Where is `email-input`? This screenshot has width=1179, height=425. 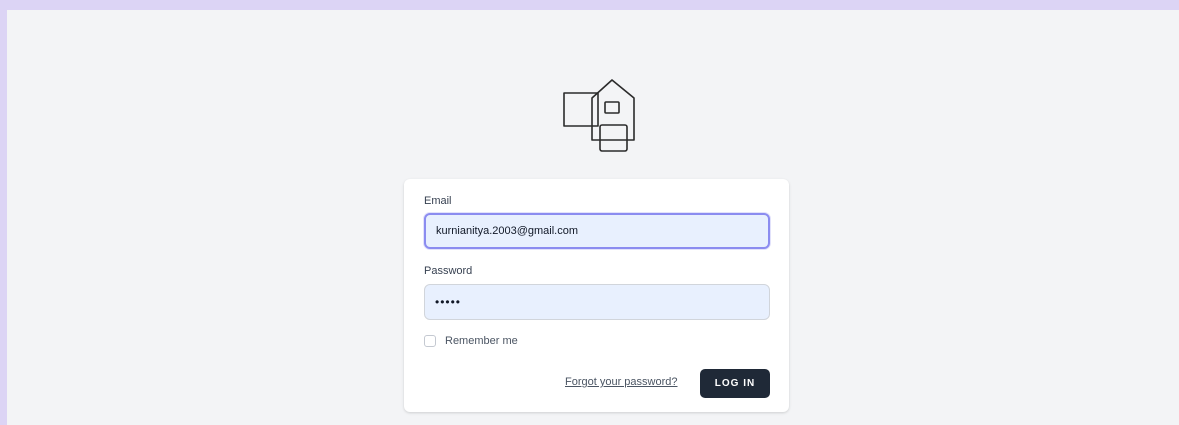
email-input is located at coordinates (597, 231).